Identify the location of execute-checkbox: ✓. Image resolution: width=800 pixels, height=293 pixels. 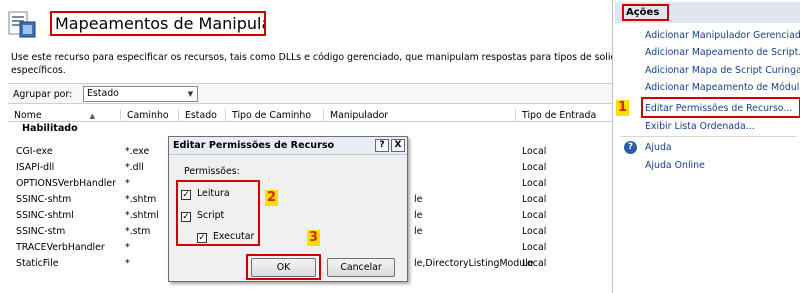
(202, 238).